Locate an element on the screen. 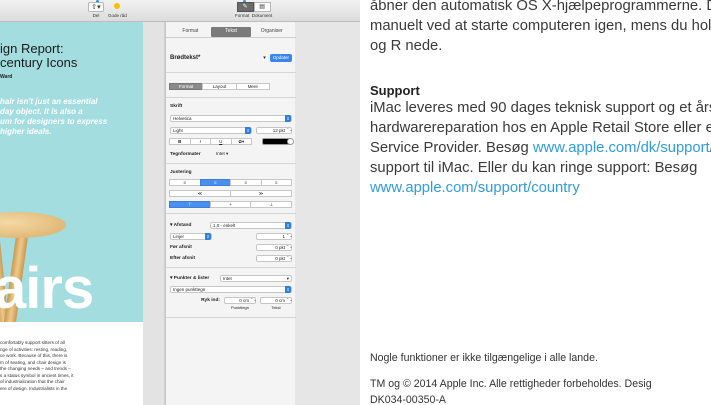 The height and width of the screenshot is (405, 711). text-style-buttons: B I U ✿▾ is located at coordinates (210, 141).